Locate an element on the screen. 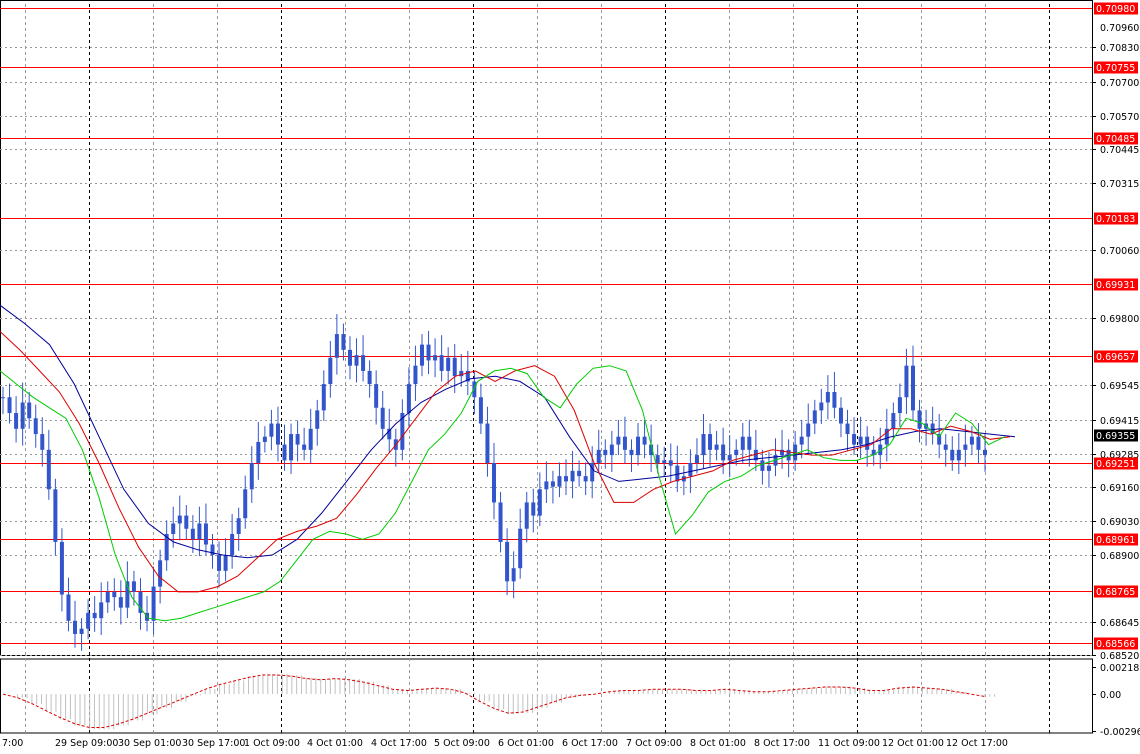  y-tick-label-partial: 0.70960 is located at coordinates (1119, 28).